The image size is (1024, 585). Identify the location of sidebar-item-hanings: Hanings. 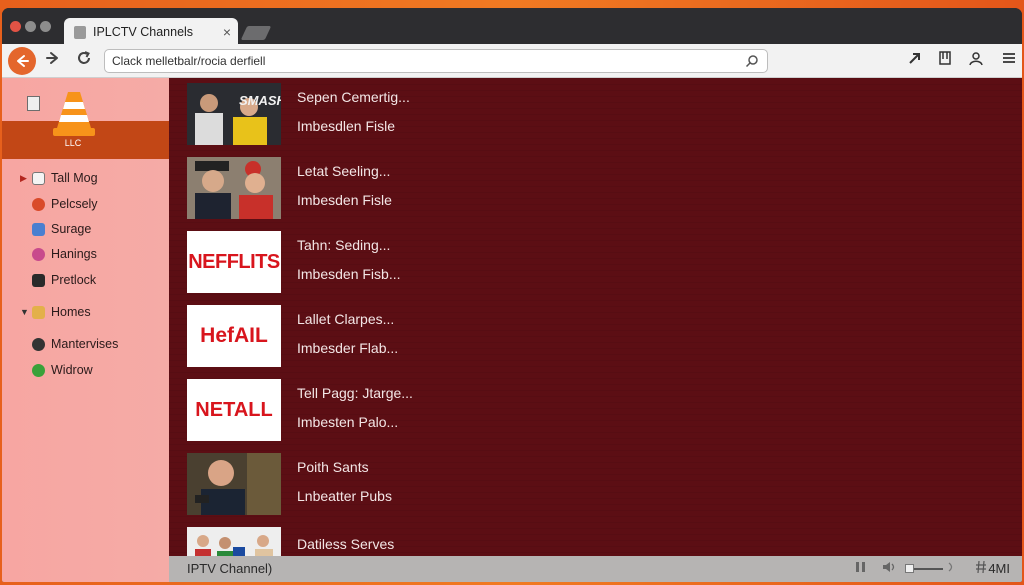
(58, 254).